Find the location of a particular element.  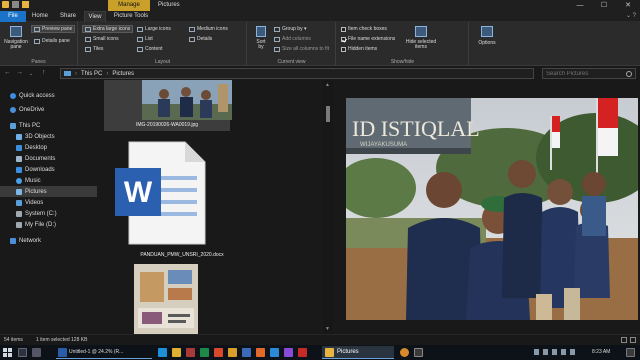

options-icon is located at coordinates (487, 31).